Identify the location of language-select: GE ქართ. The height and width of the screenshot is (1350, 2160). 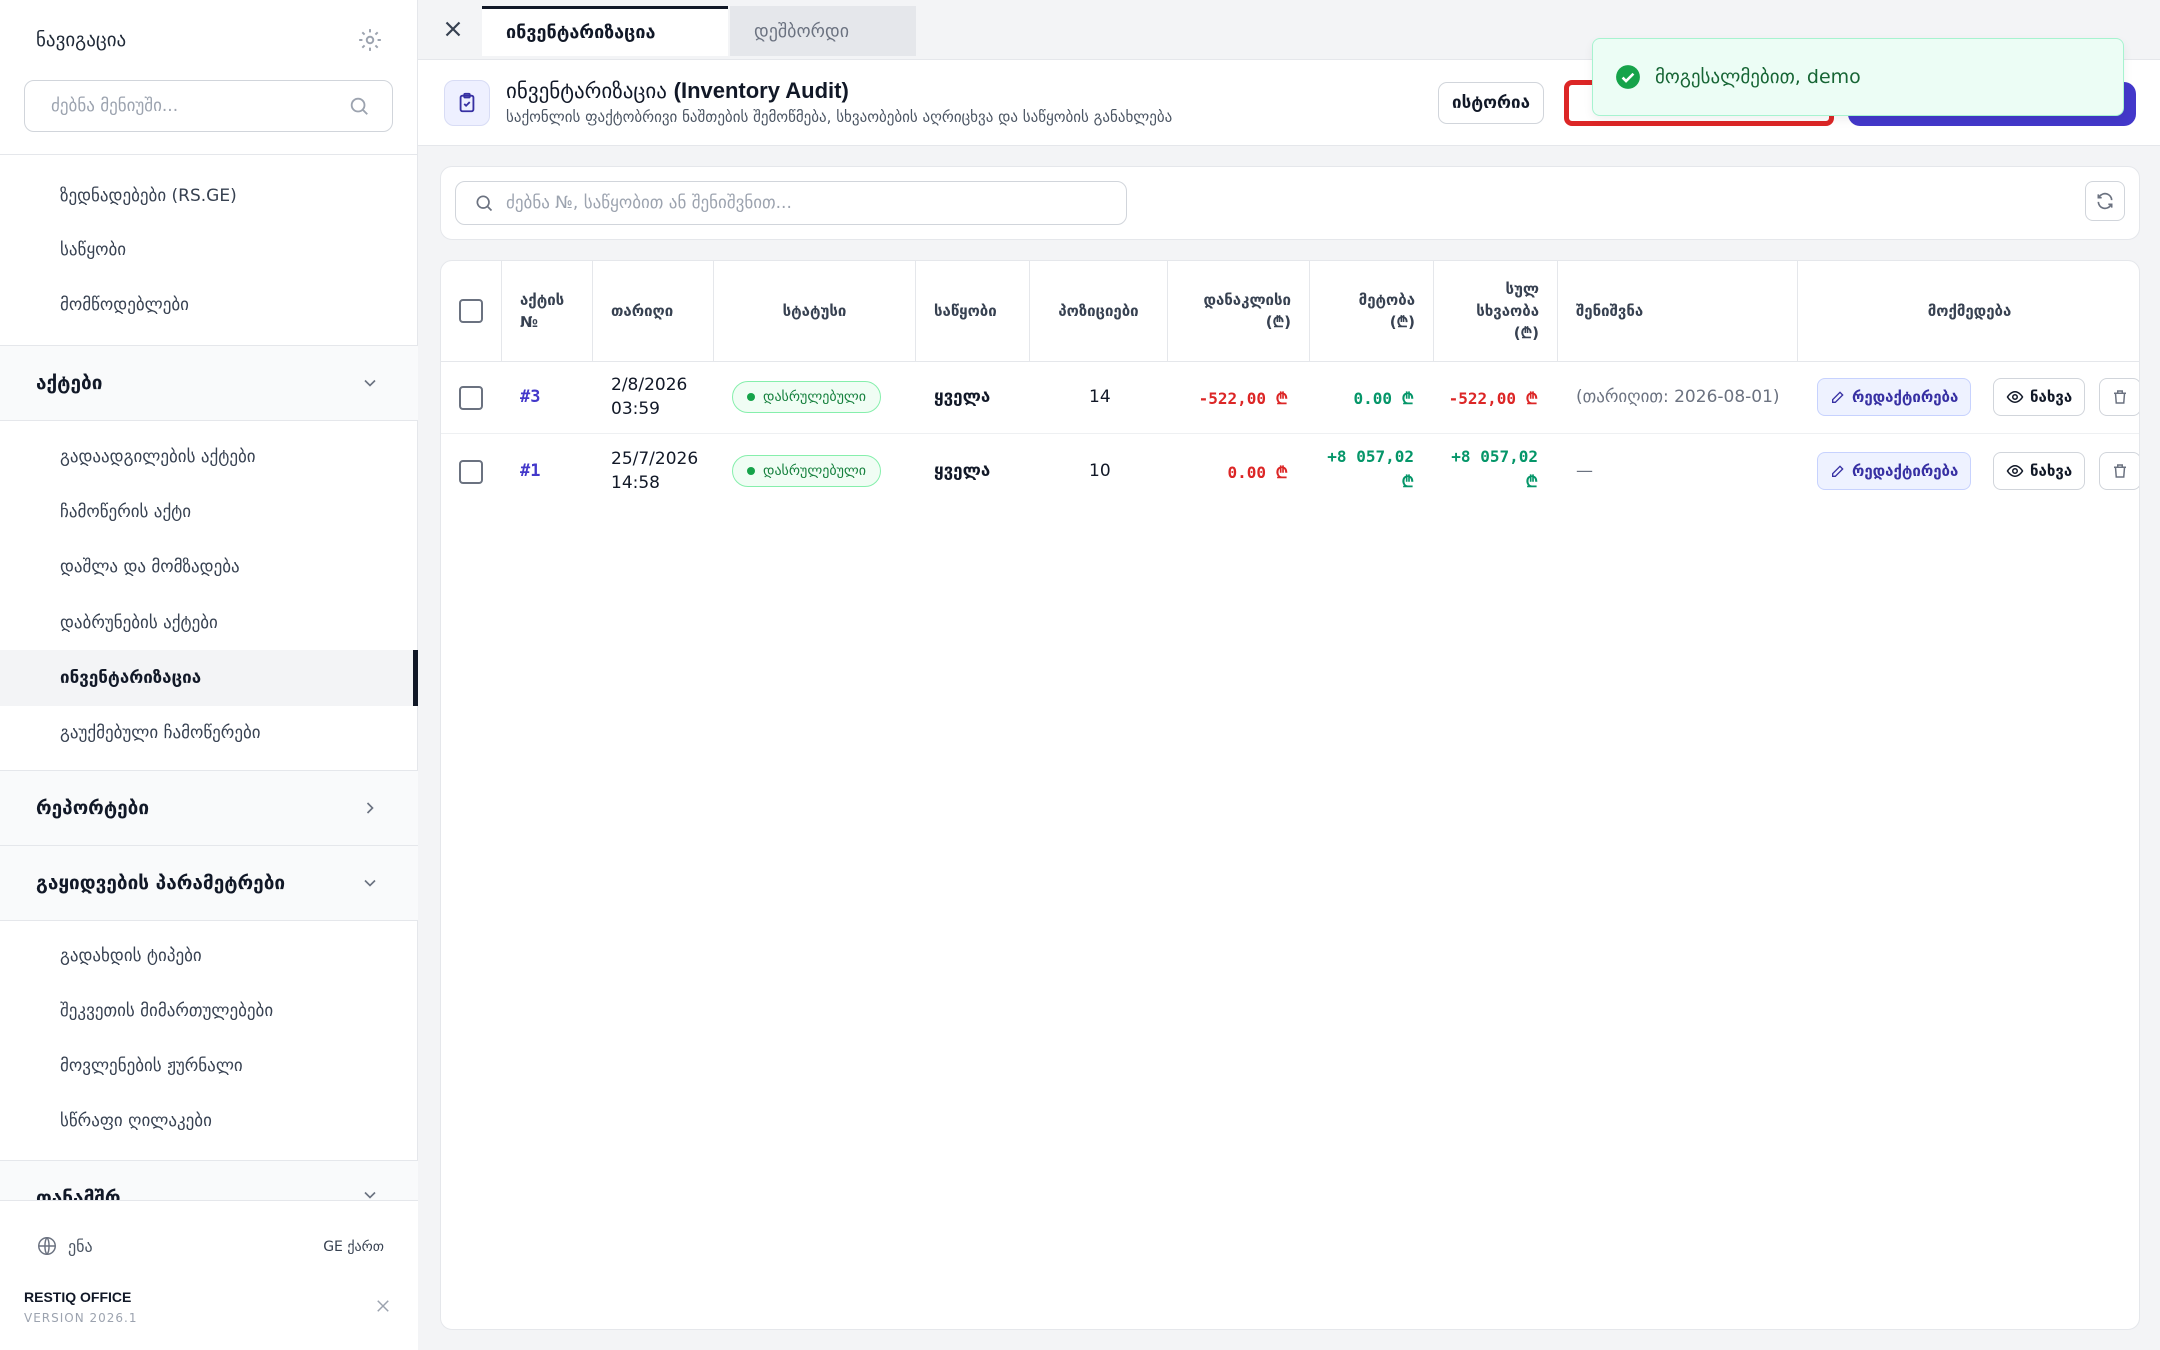
(353, 1247).